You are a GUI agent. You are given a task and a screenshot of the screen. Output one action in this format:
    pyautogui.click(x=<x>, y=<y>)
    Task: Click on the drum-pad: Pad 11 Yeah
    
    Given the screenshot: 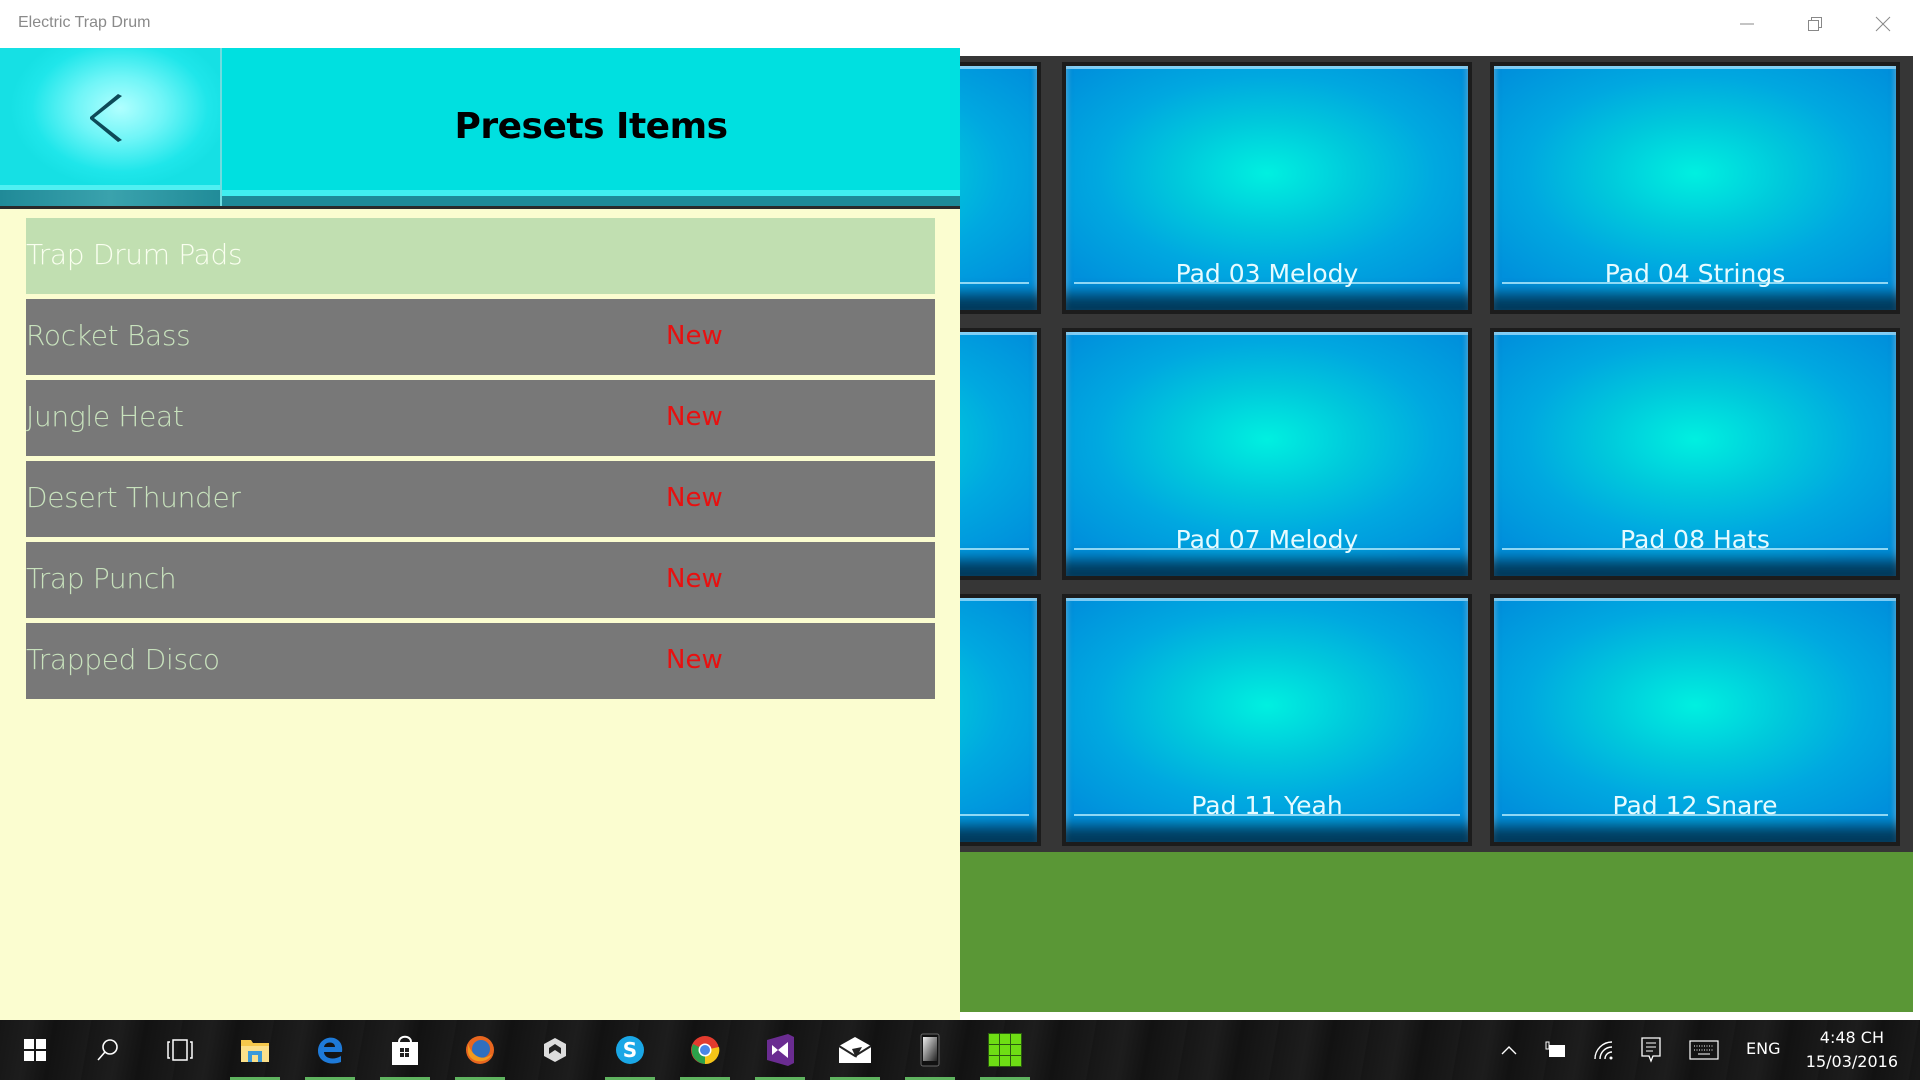 What is the action you would take?
    pyautogui.click(x=1267, y=720)
    